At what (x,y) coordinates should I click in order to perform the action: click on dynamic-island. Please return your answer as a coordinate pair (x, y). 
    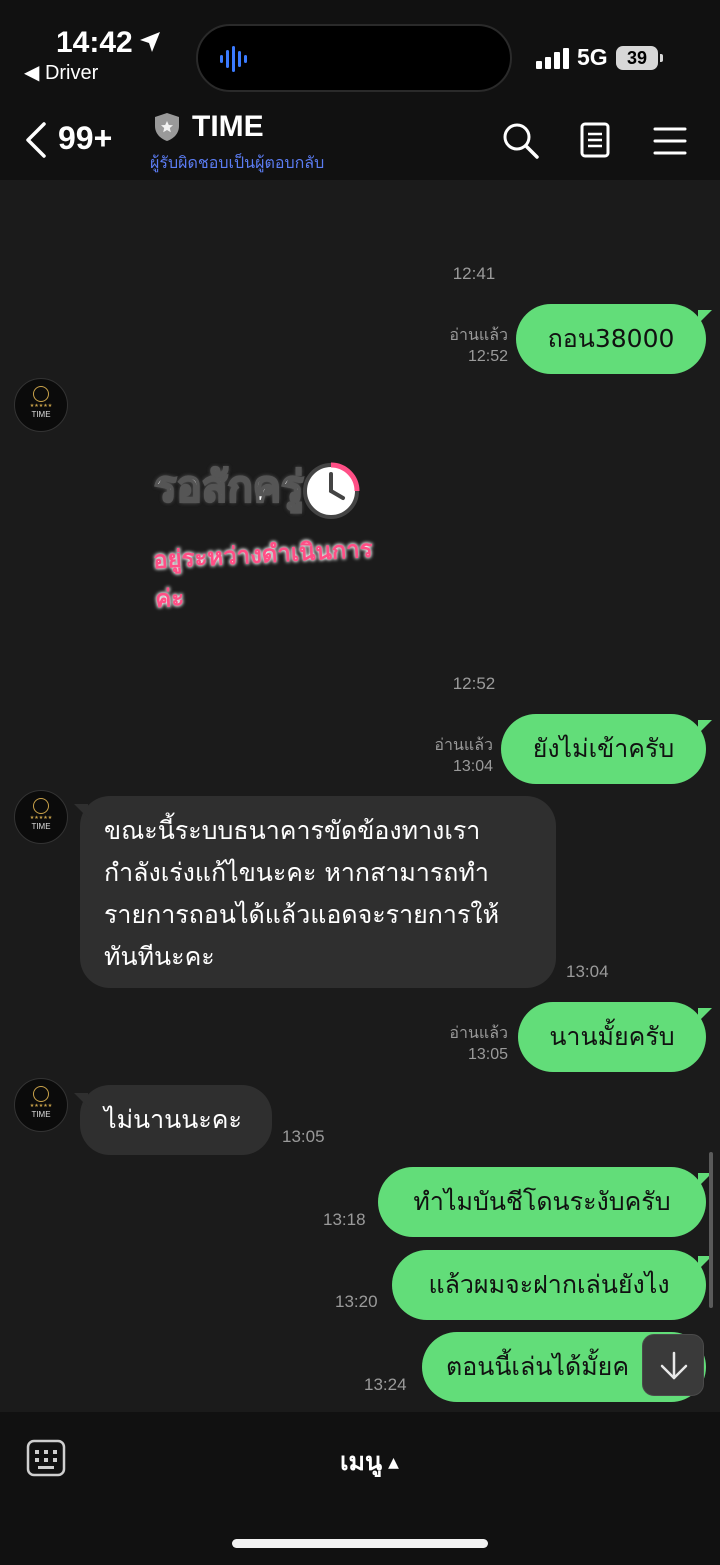
    Looking at the image, I should click on (354, 58).